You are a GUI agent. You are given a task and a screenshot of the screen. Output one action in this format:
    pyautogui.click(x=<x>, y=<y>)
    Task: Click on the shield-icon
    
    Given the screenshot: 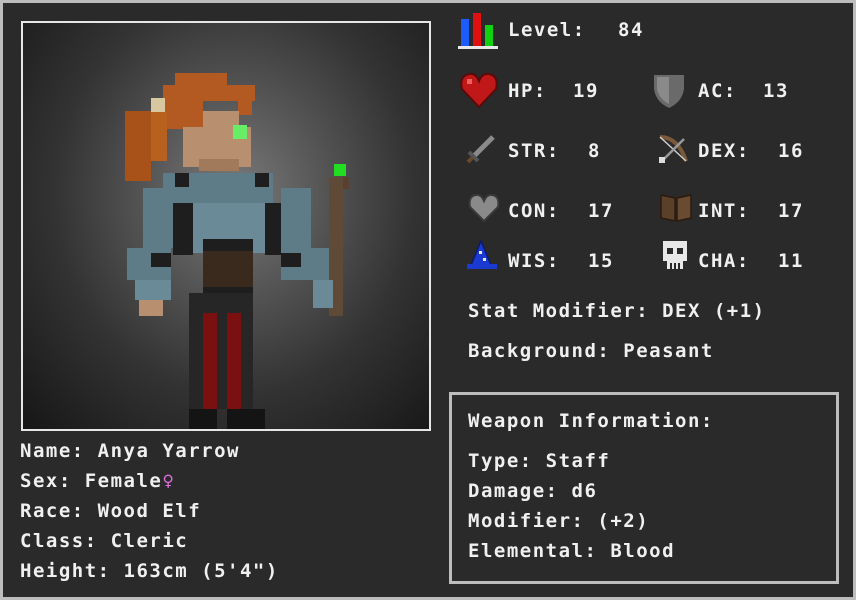 What is the action you would take?
    pyautogui.click(x=669, y=92)
    